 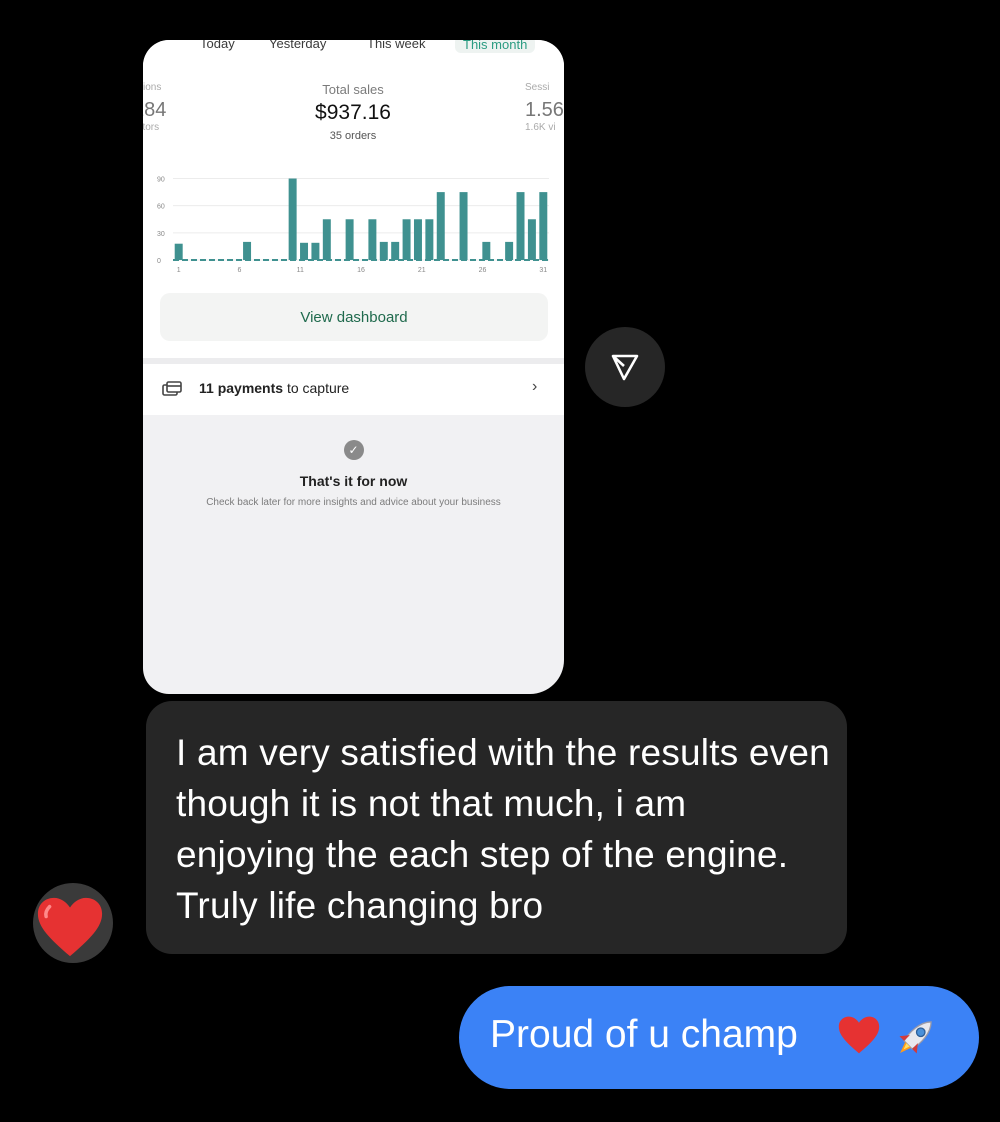 I want to click on x-tick-label: 16, so click(x=361, y=270).